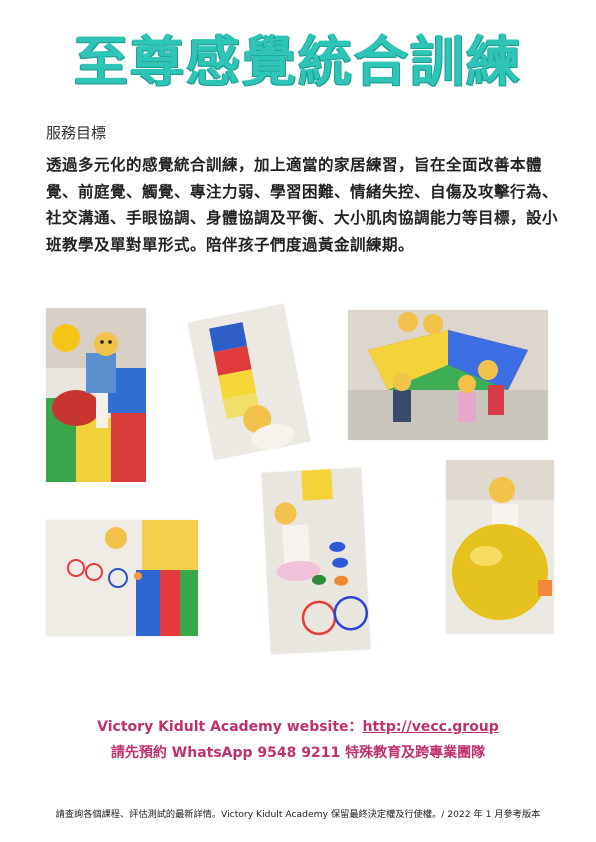 This screenshot has height=842, width=596. I want to click on website-prefix: Victory Kidult Academy website：, so click(230, 727).